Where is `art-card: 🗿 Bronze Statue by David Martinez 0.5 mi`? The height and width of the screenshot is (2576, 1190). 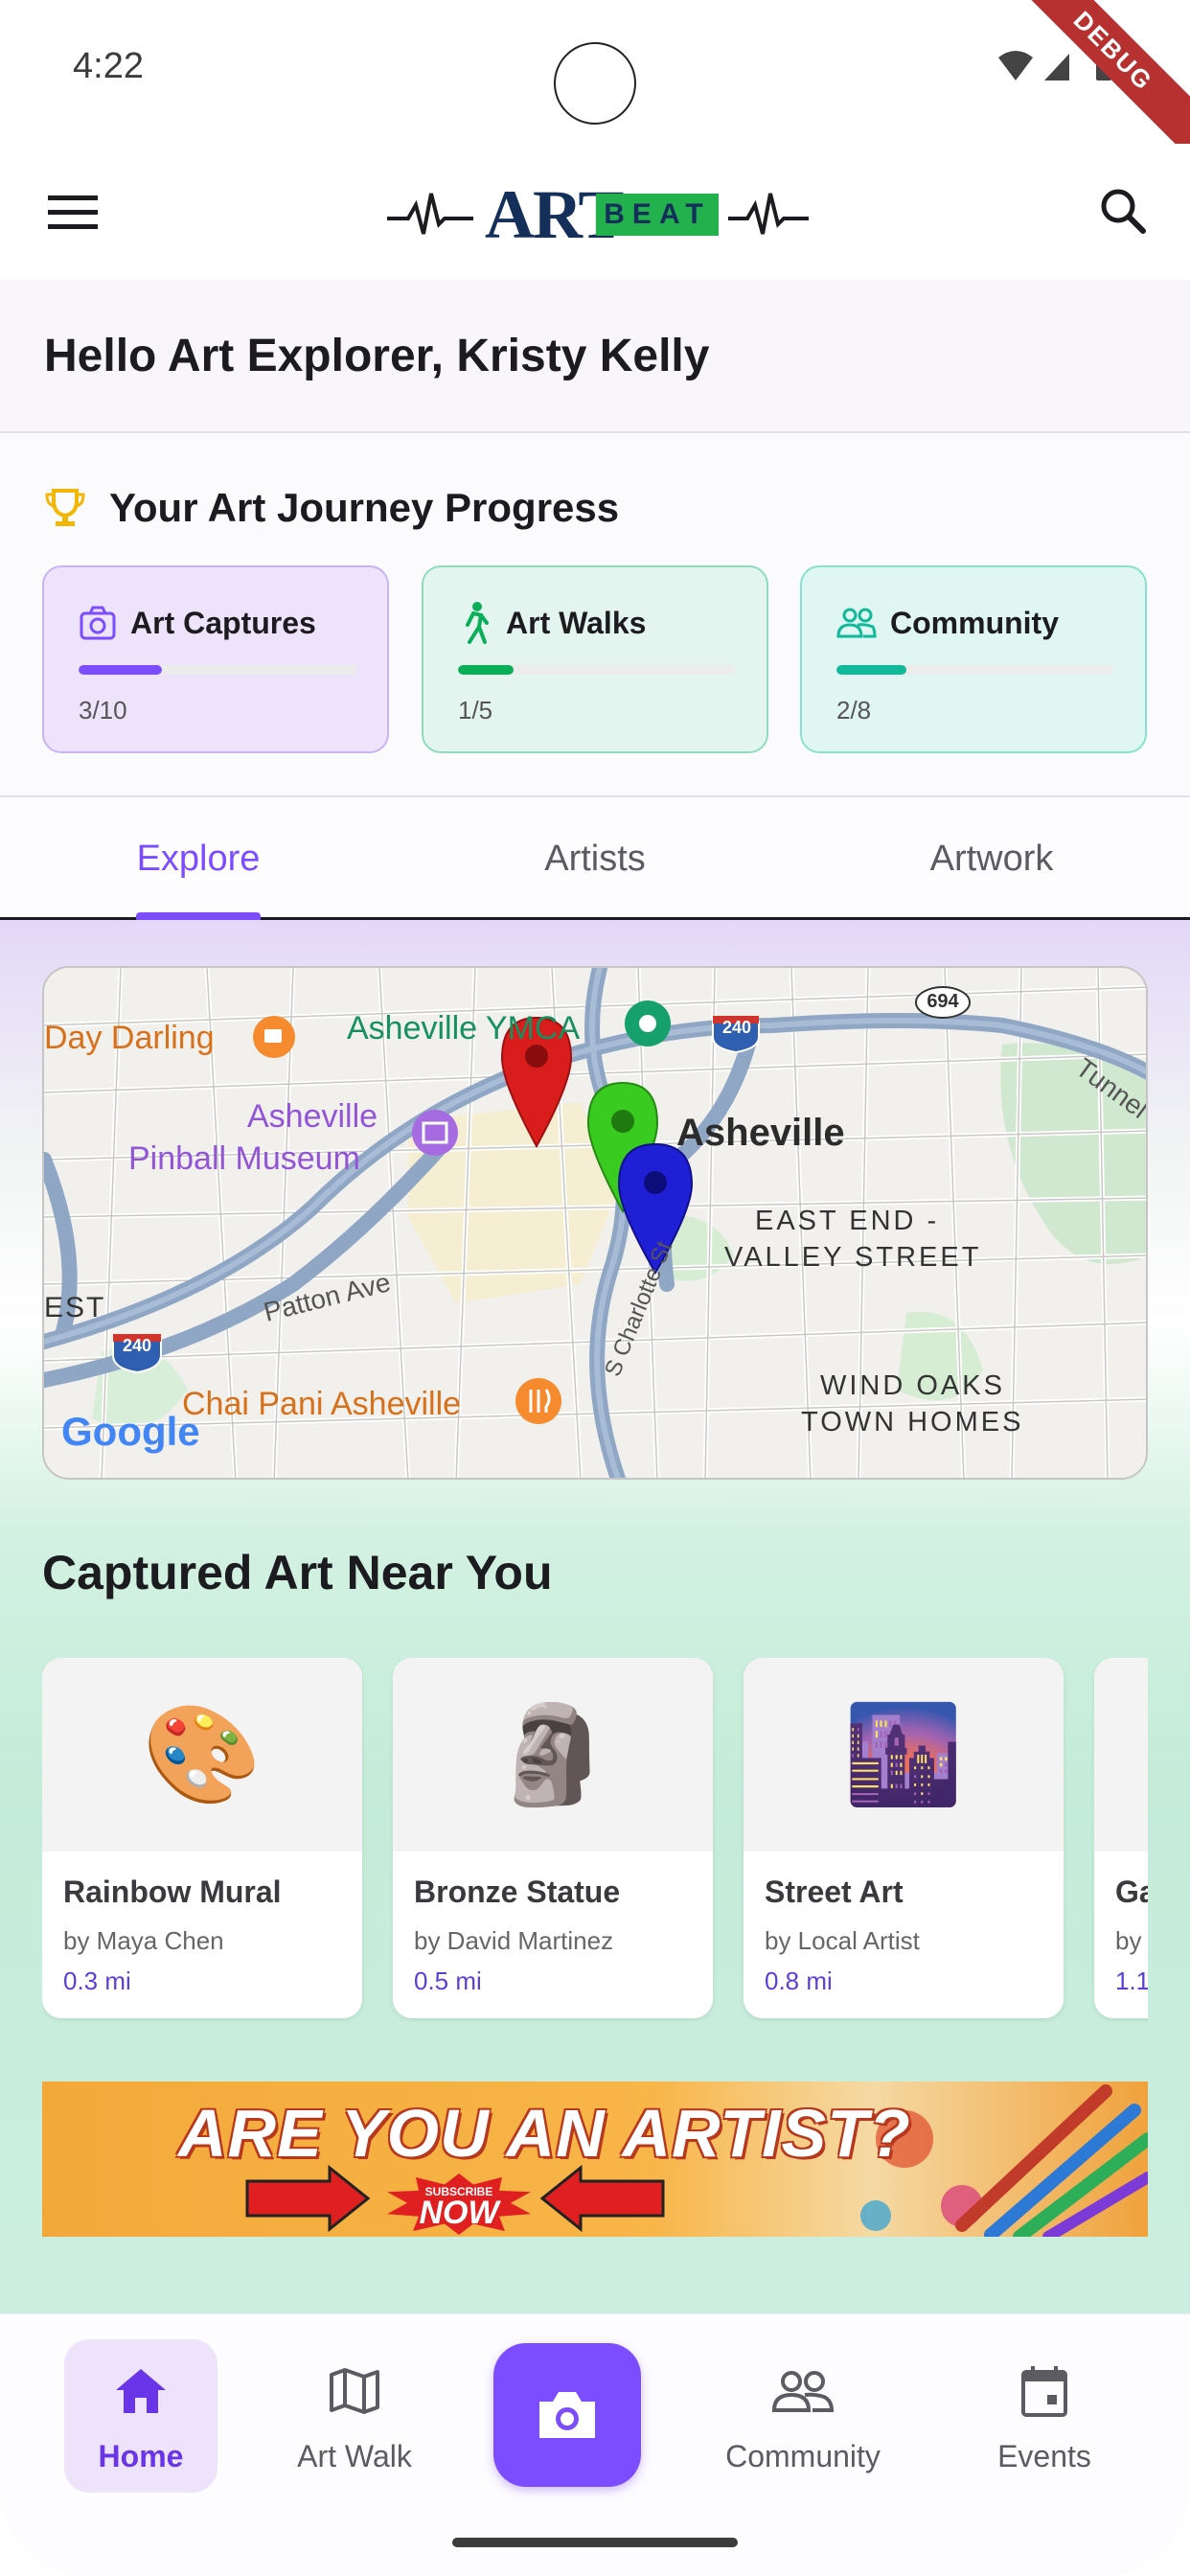
art-card: 🗿 Bronze Statue by David Martinez 0.5 mi is located at coordinates (553, 1838).